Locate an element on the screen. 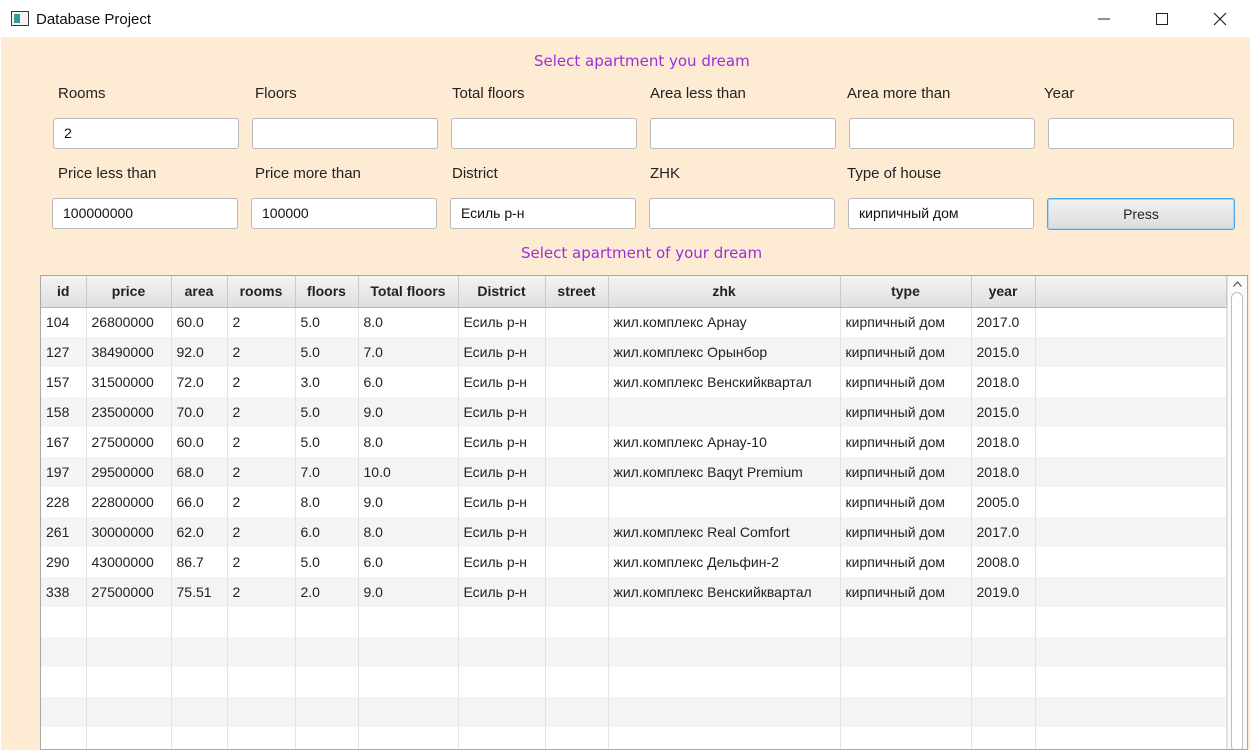 The width and height of the screenshot is (1250, 750). cell-filler is located at coordinates (1131, 592).